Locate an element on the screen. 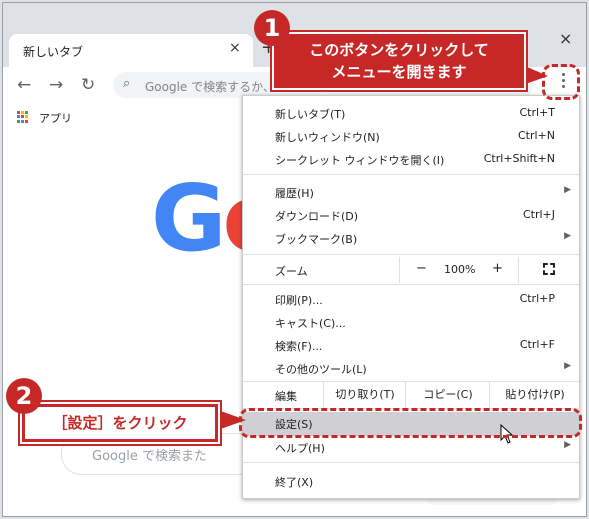  tab-new-tab: 新しいタブ × is located at coordinates (131, 50).